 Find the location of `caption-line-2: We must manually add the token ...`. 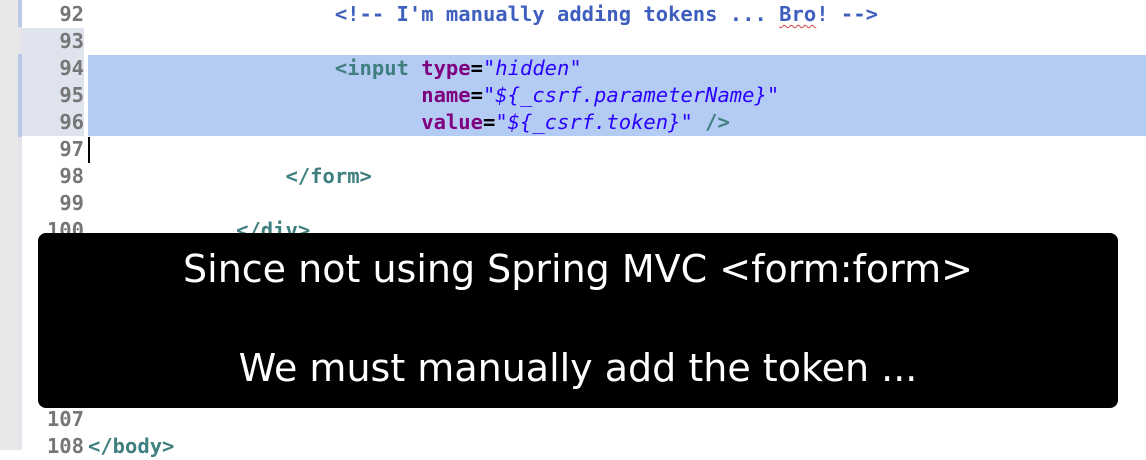

caption-line-2: We must manually add the token ... is located at coordinates (578, 368).